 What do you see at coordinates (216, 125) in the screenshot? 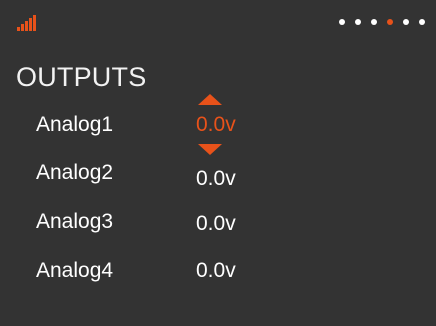
I see `output-value-analog1: 0.0v` at bounding box center [216, 125].